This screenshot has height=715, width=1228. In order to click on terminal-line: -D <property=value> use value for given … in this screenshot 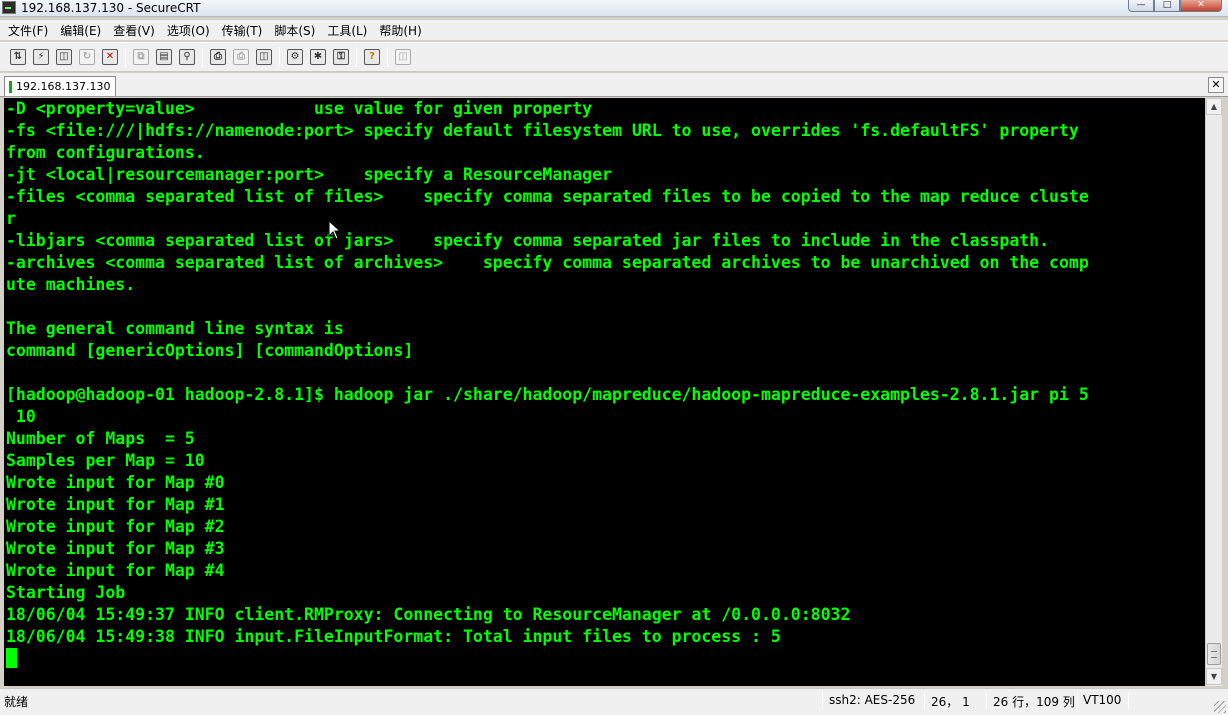, I will do `click(299, 108)`.